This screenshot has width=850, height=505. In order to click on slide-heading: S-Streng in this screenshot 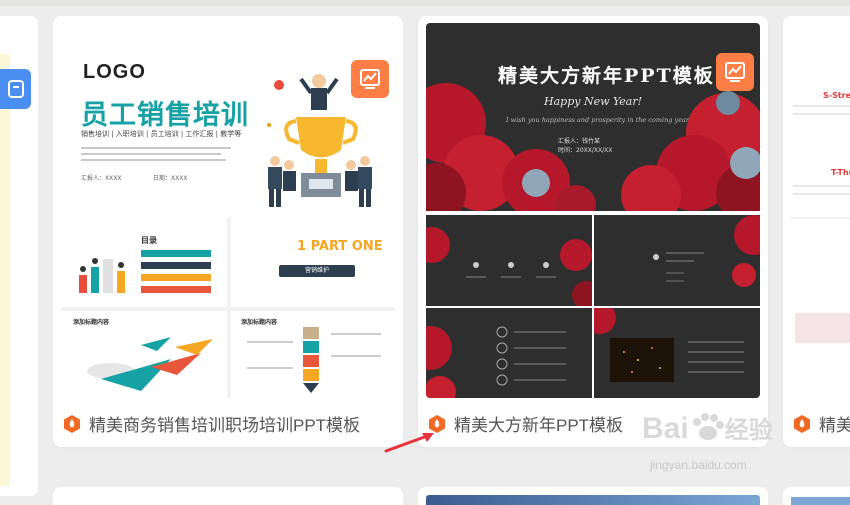, I will do `click(836, 95)`.